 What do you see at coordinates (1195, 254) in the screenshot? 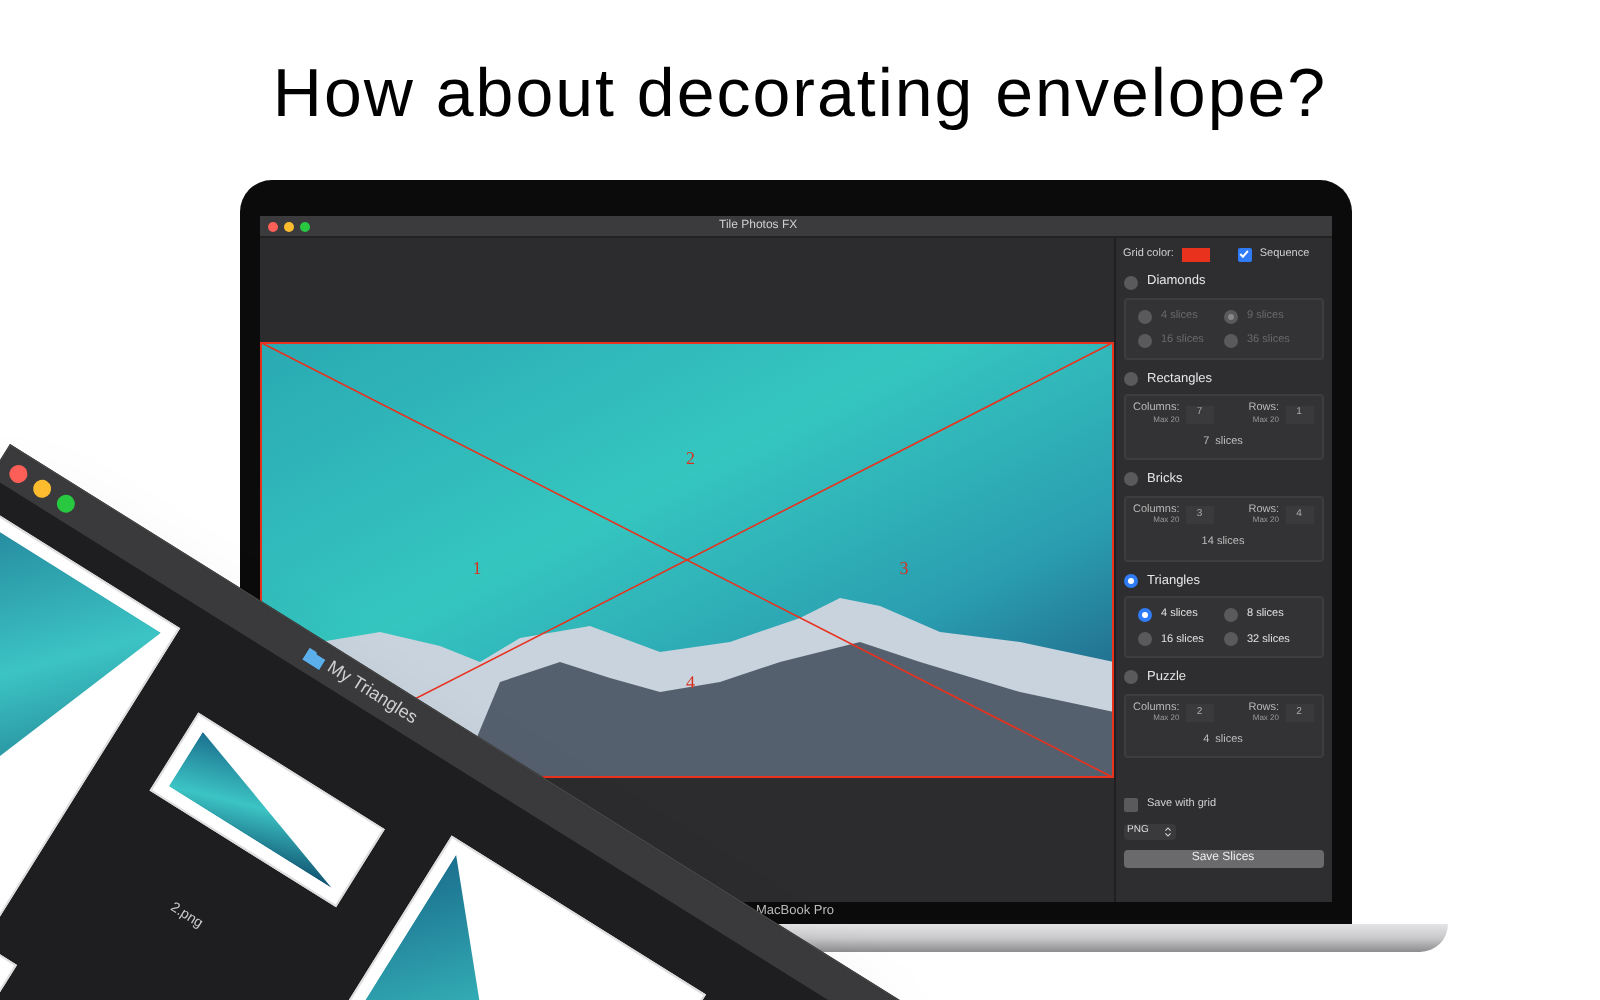
I see `color-swatch` at bounding box center [1195, 254].